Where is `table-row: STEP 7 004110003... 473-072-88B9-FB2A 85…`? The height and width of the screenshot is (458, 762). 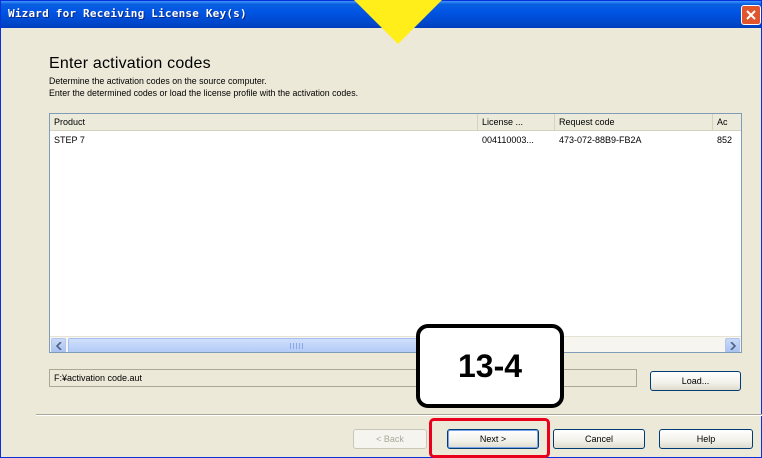
table-row: STEP 7 004110003... 473-072-88B9-FB2A 85… is located at coordinates (395, 140).